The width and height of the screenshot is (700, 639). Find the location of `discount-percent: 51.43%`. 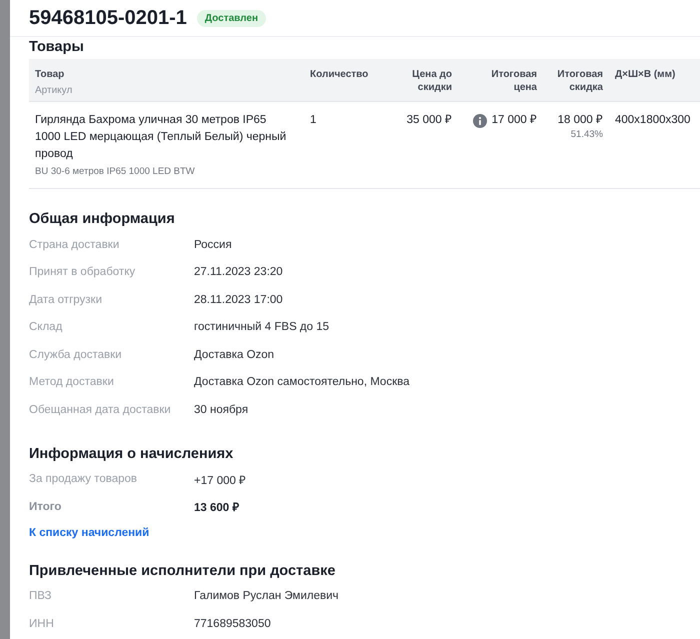

discount-percent: 51.43% is located at coordinates (586, 135).